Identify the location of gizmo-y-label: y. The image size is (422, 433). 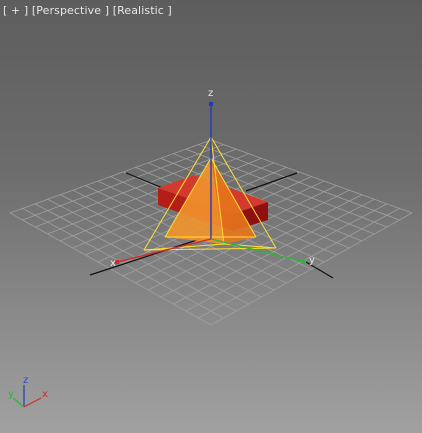
(312, 260).